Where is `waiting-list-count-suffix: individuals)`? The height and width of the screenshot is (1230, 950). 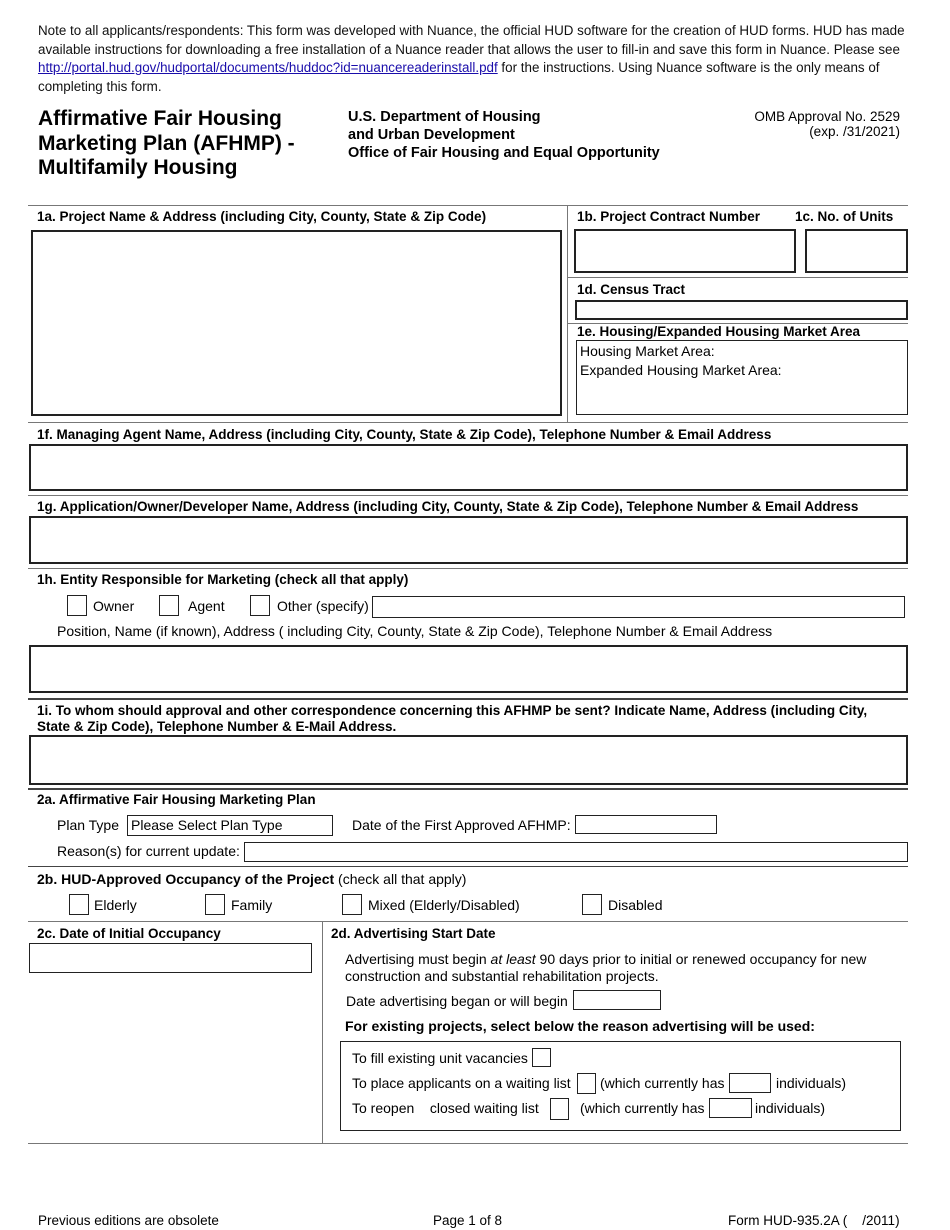
waiting-list-count-suffix: individuals) is located at coordinates (811, 1083).